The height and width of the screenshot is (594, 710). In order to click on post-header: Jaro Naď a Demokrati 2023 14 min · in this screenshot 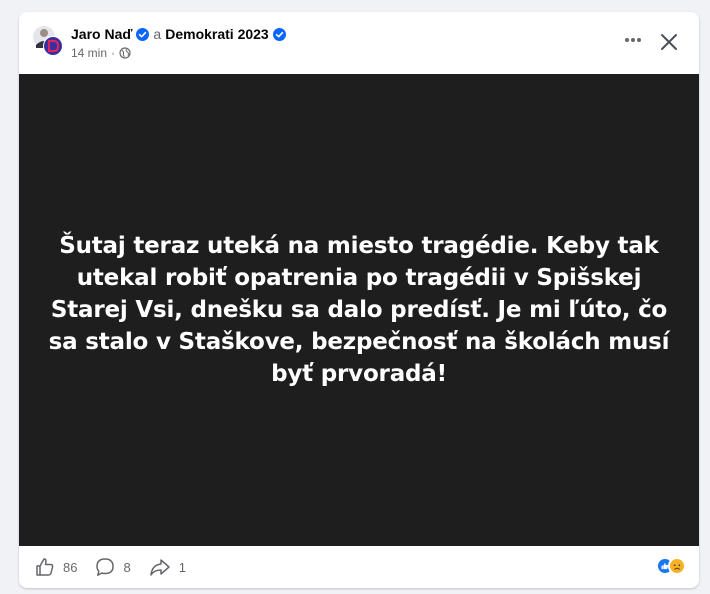, I will do `click(359, 43)`.